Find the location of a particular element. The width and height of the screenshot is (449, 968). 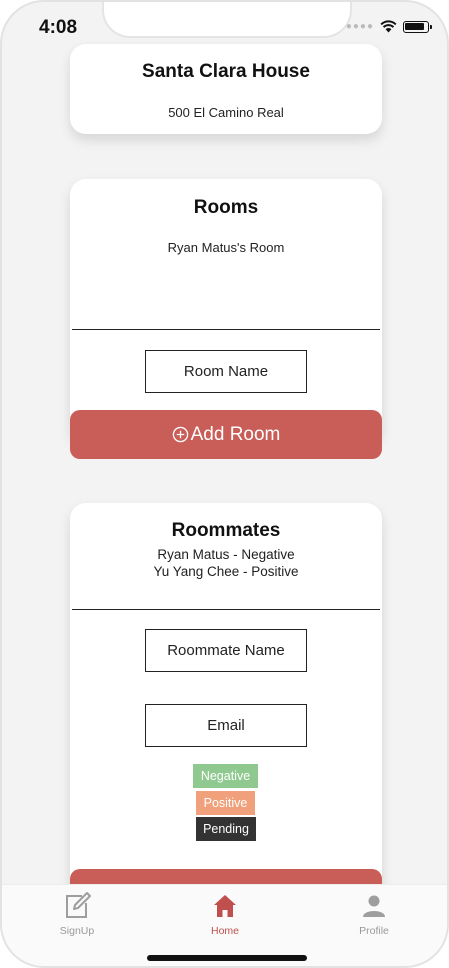

tab-signup: SignUp is located at coordinates (77, 914).